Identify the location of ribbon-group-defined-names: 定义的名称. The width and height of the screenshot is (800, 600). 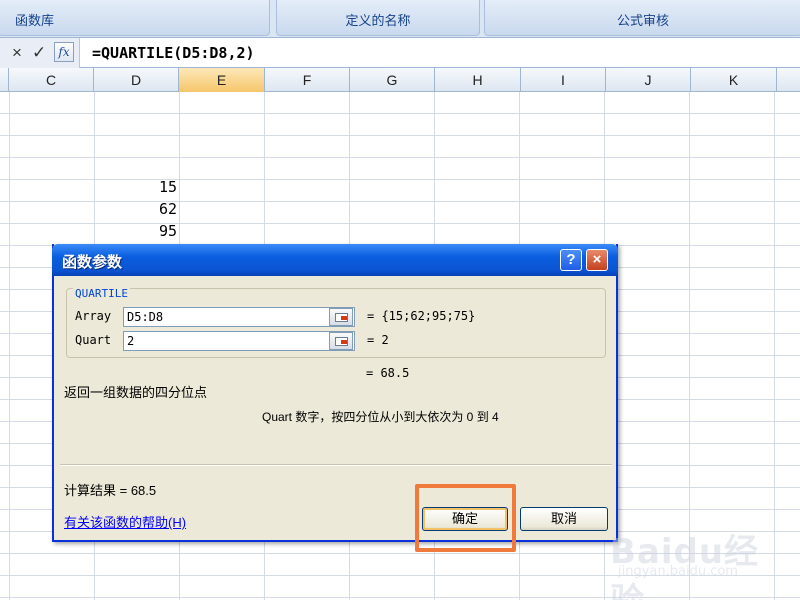
(378, 18).